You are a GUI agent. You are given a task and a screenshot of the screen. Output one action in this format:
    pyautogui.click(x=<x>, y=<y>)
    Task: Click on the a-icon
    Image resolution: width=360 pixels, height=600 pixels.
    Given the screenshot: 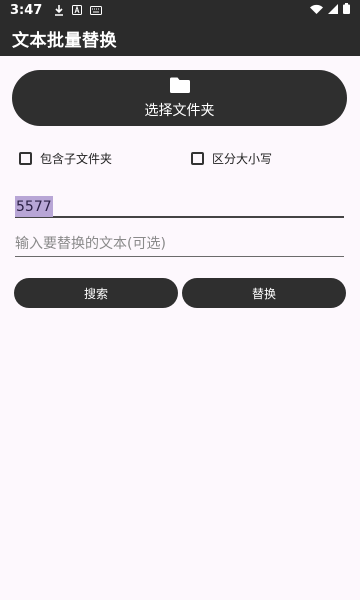 What is the action you would take?
    pyautogui.click(x=77, y=10)
    